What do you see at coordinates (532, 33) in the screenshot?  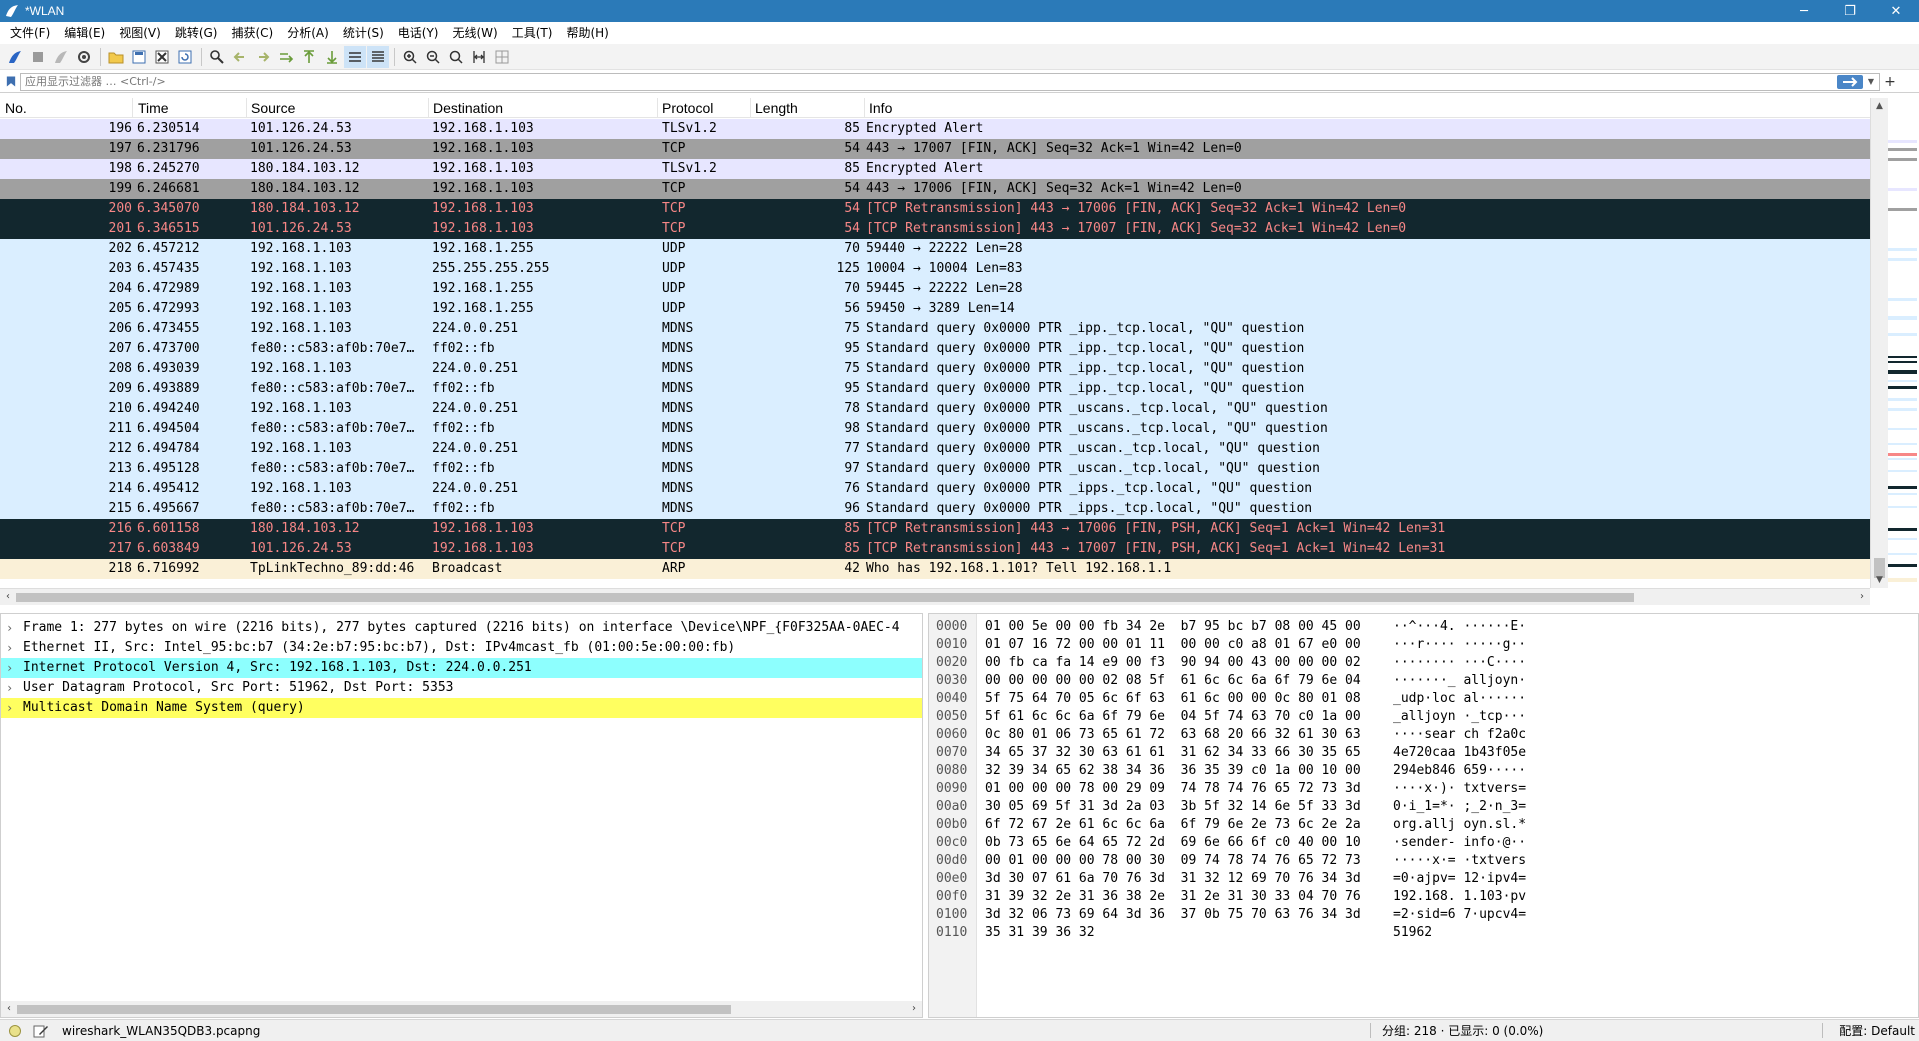 I see `menu-tools: 工具(T)` at bounding box center [532, 33].